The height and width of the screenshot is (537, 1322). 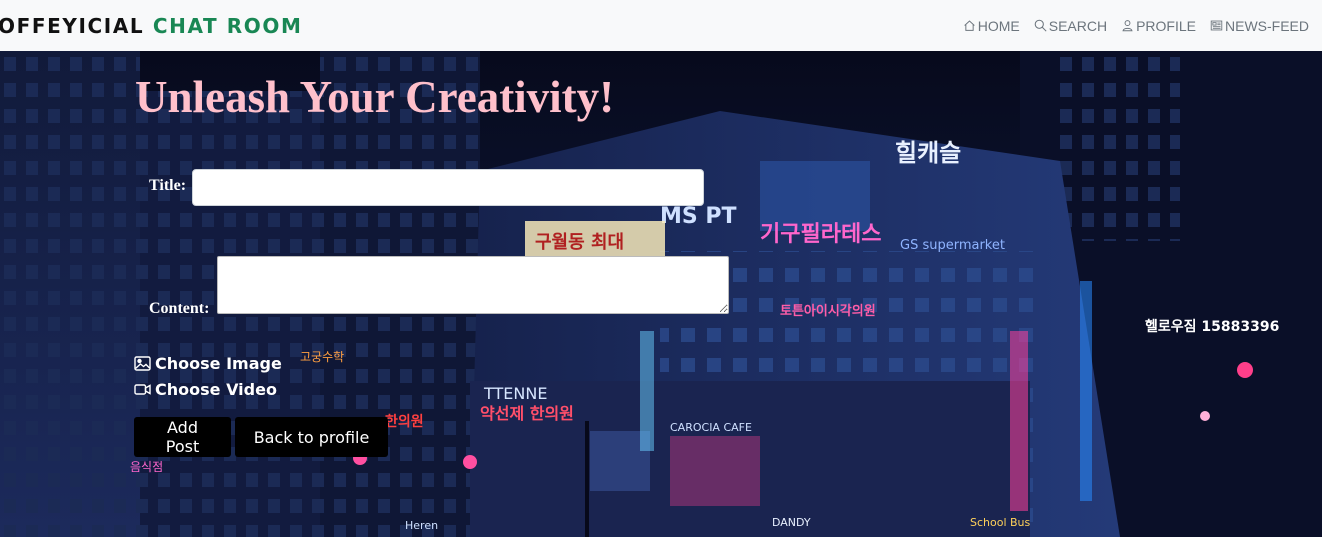 I want to click on nav-search: SEARCH, so click(x=1070, y=26).